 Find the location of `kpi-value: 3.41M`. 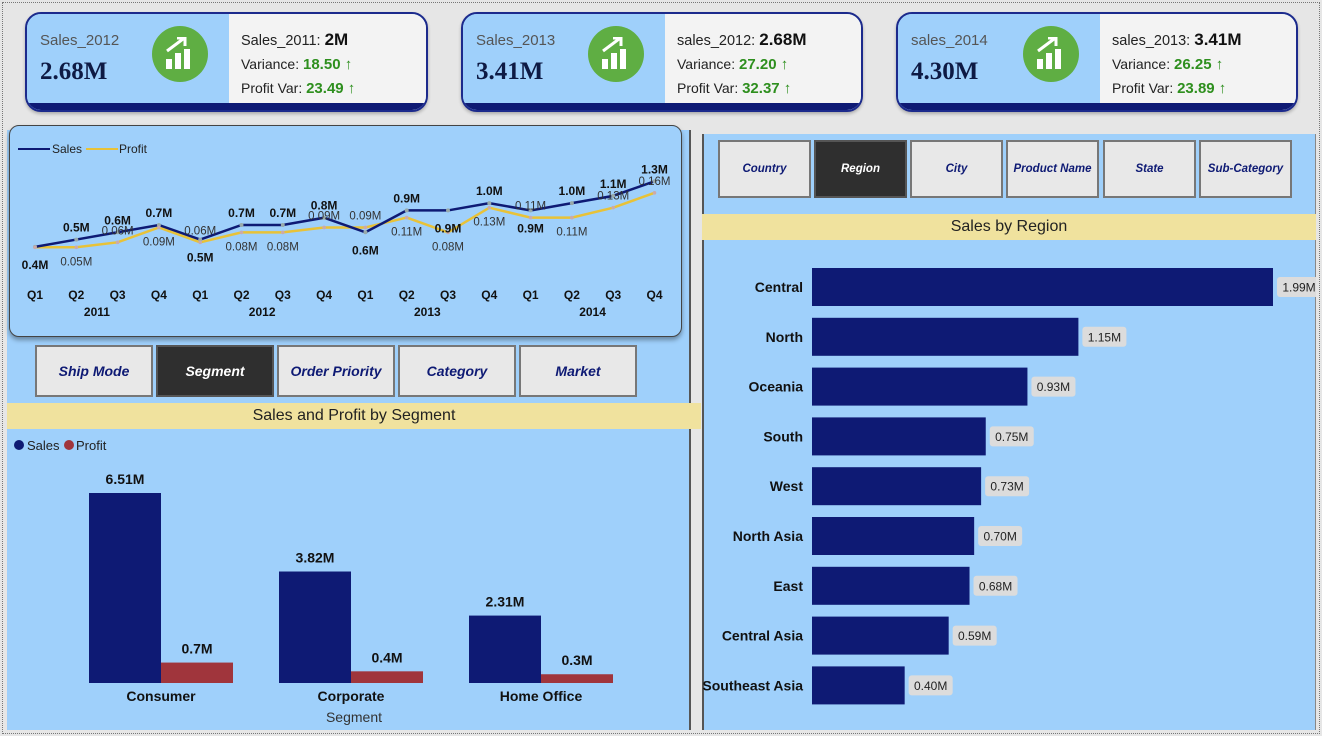

kpi-value: 3.41M is located at coordinates (510, 71).